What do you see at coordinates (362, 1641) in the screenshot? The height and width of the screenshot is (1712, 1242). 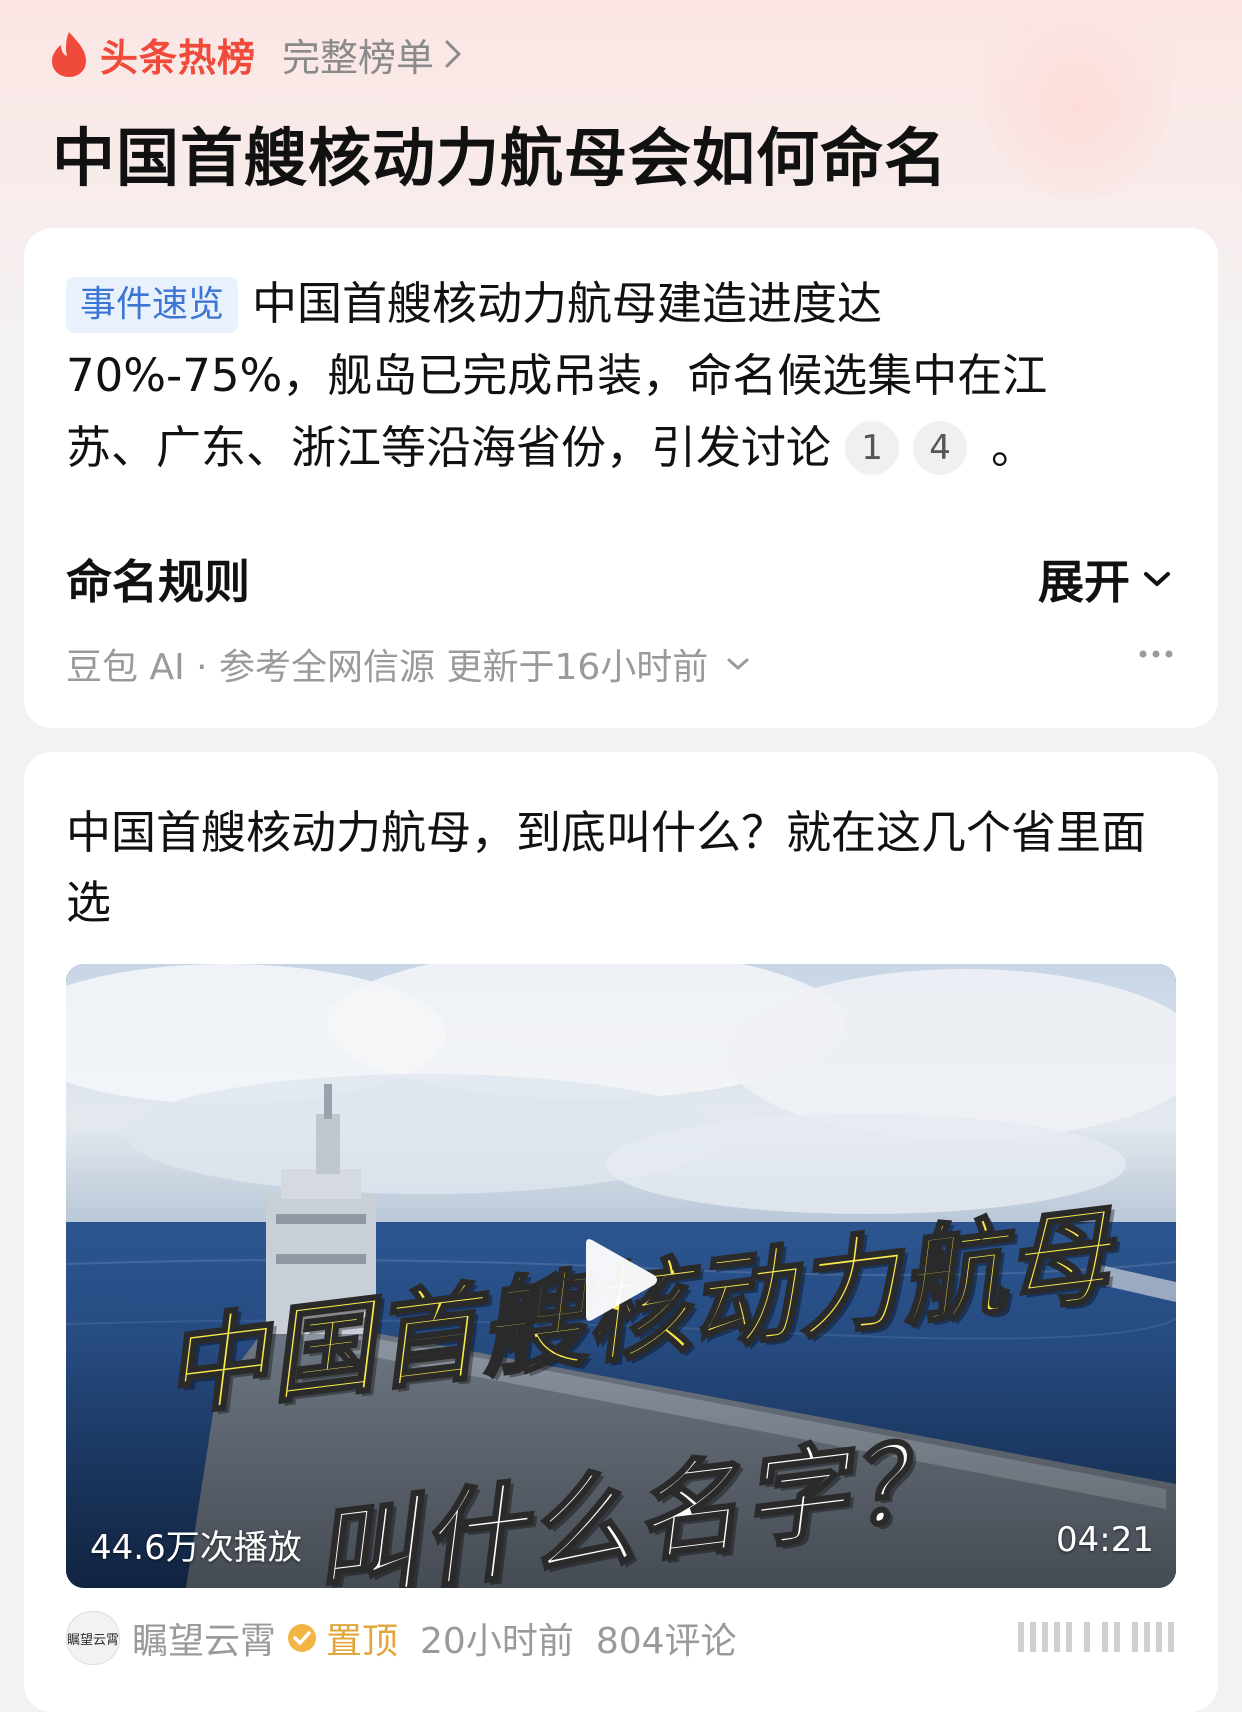 I see `pinned-label: 置顶` at bounding box center [362, 1641].